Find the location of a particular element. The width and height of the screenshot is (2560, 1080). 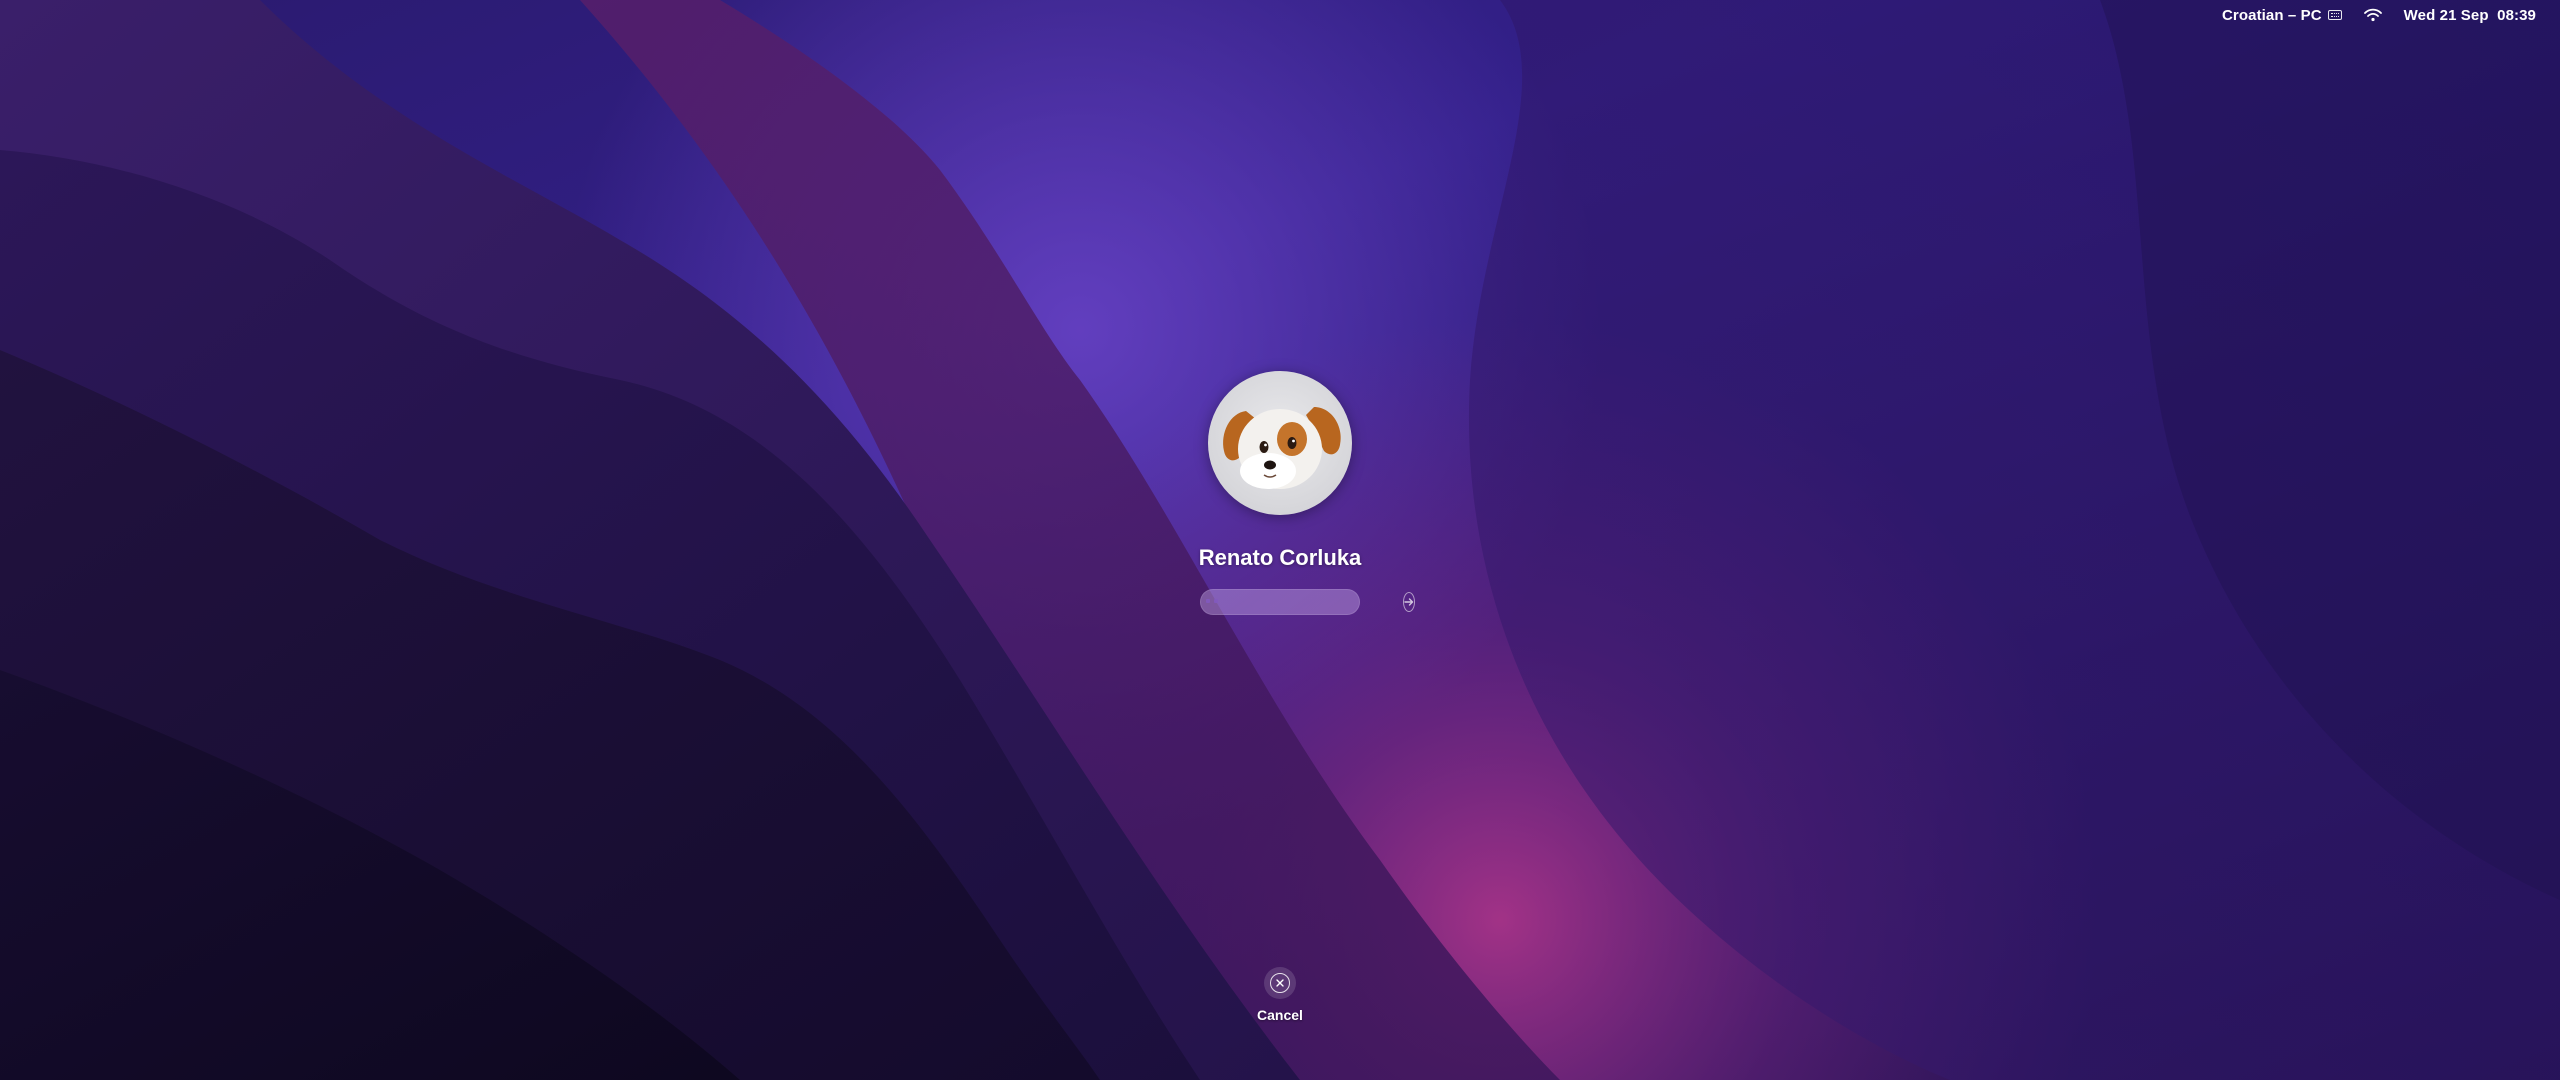

cancel-label: Cancel is located at coordinates (1280, 1015).